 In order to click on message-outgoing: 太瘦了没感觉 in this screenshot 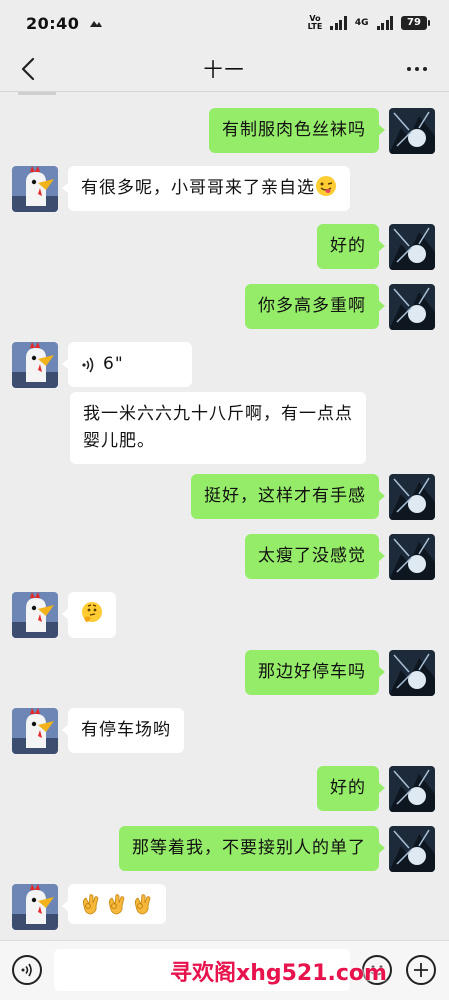, I will do `click(340, 557)`.